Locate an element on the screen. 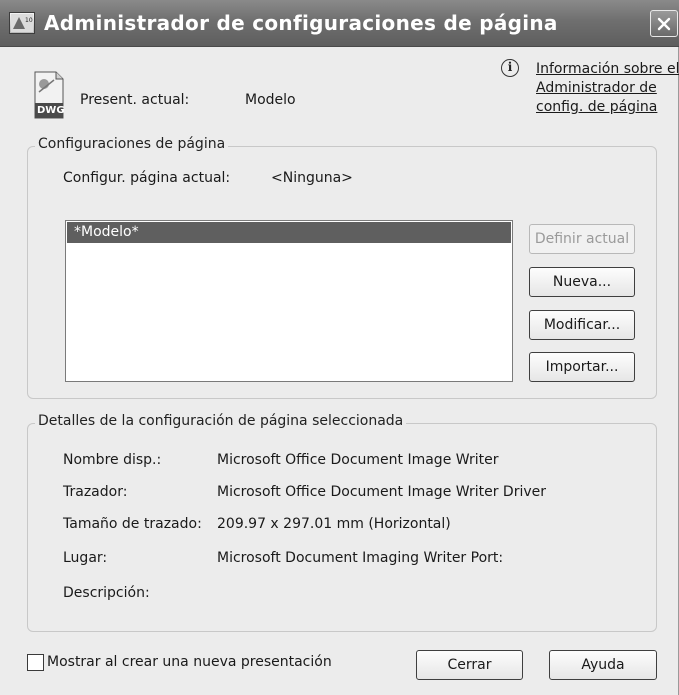  location-label: Lugar: is located at coordinates (85, 558).